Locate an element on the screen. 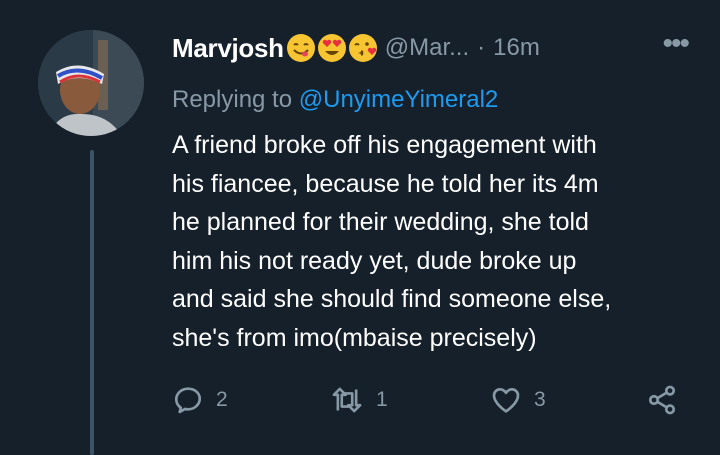  timestamp: 16m is located at coordinates (516, 48).